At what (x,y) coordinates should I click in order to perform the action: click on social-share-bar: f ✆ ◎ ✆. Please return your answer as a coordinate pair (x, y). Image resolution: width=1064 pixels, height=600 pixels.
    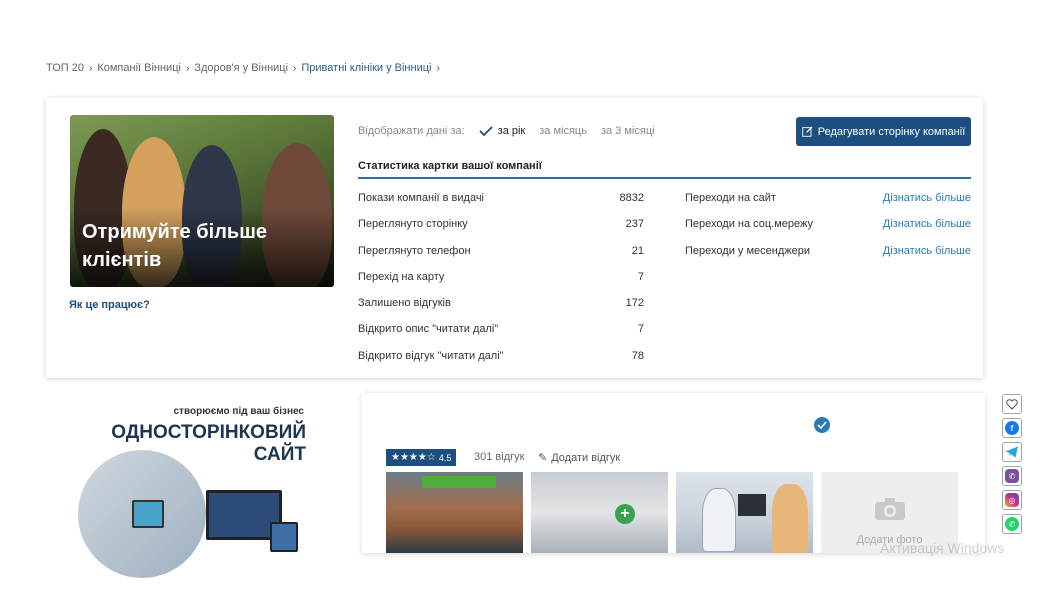
    Looking at the image, I should click on (1012, 466).